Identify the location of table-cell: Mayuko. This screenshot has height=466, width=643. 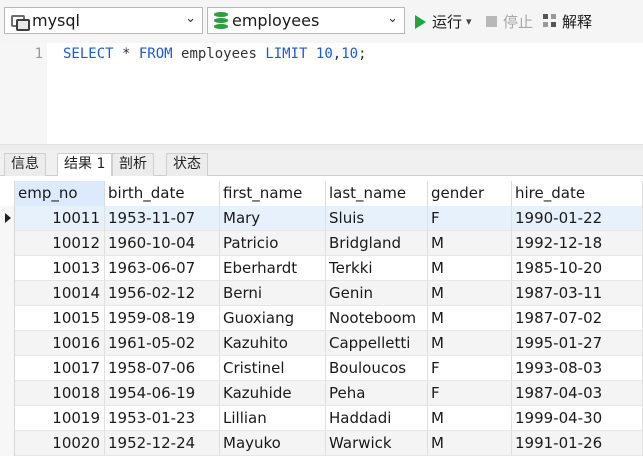
(273, 443).